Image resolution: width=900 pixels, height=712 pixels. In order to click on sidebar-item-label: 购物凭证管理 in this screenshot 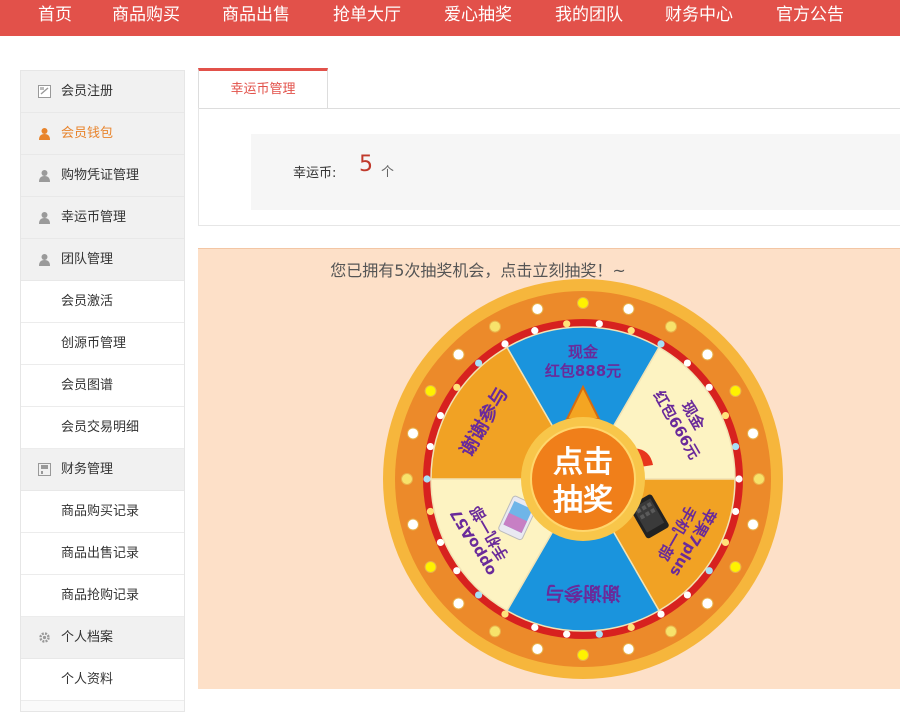, I will do `click(100, 175)`.